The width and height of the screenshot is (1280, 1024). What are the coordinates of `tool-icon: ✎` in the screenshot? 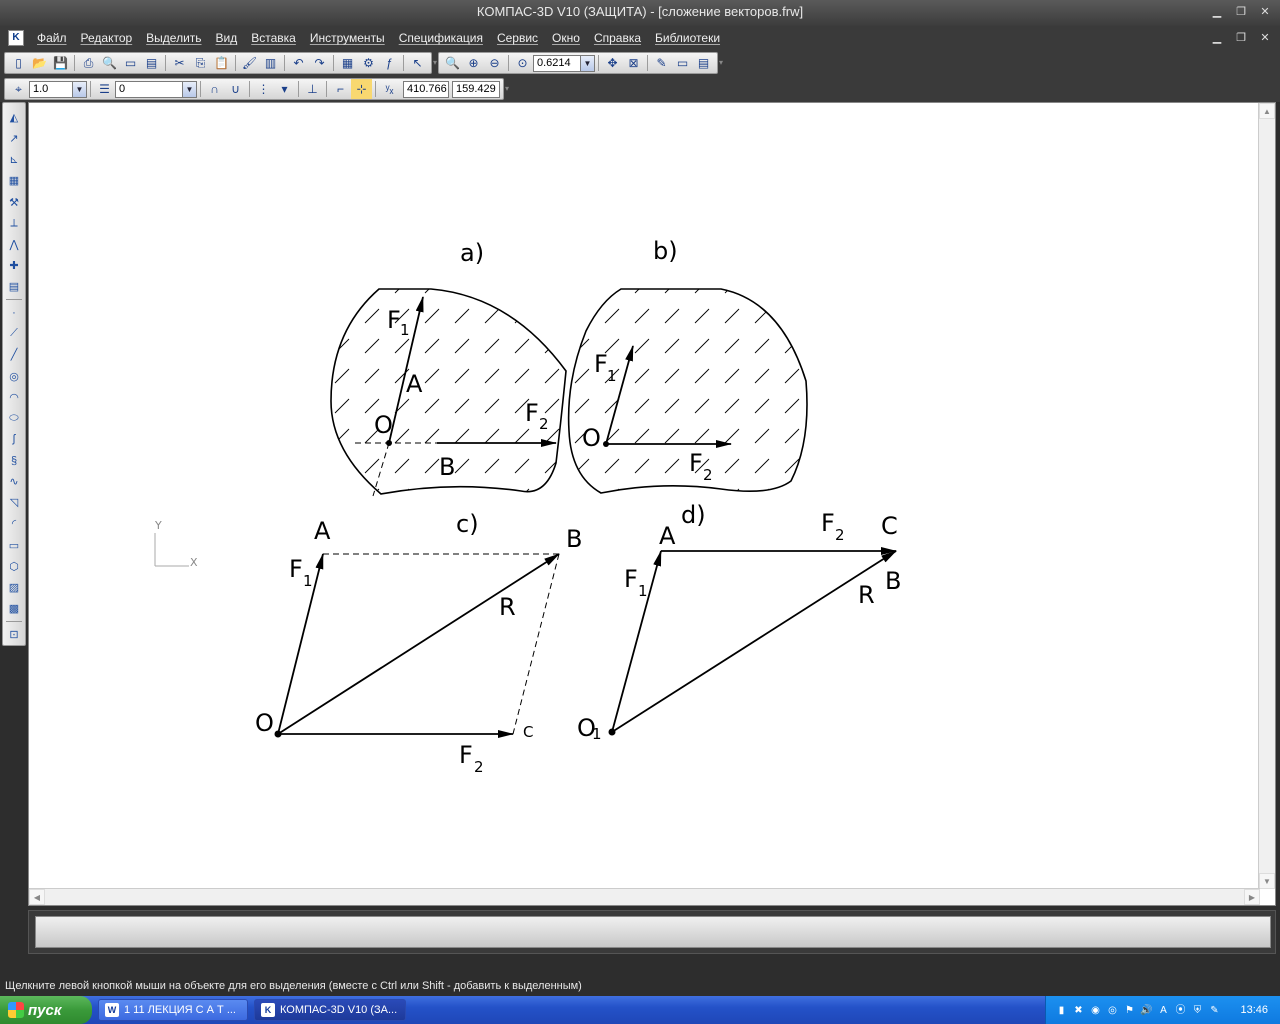 It's located at (1214, 1010).